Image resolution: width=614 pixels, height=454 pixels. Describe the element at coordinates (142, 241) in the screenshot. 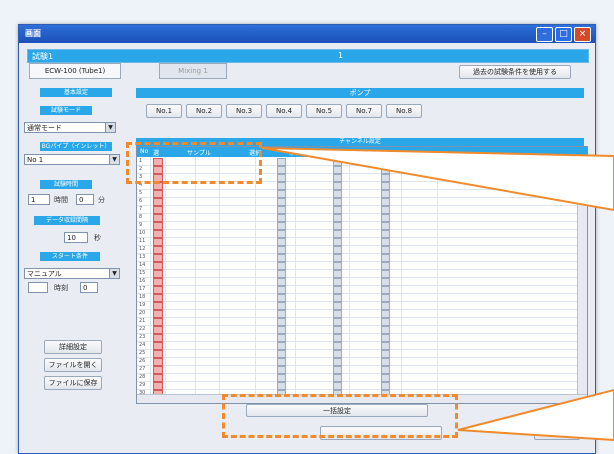

I see `row-number: 11` at that location.